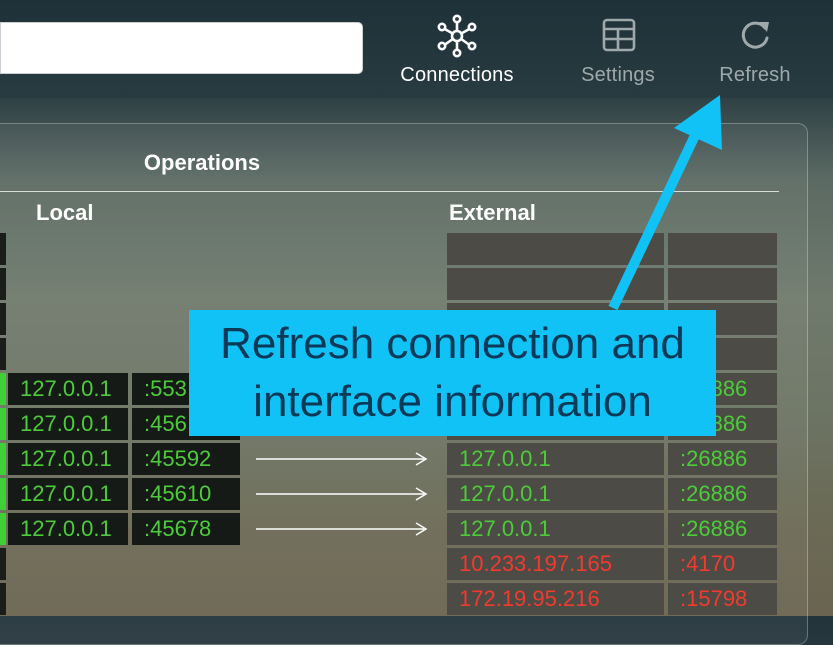  I want to click on external-port-cell: :4170, so click(722, 564).